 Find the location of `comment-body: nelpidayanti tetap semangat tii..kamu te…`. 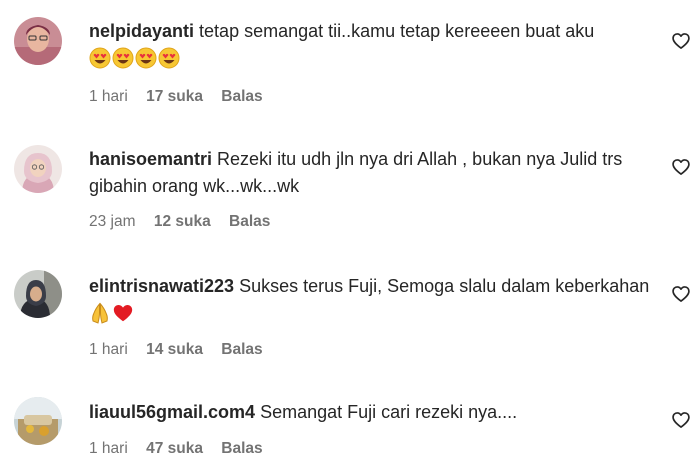

comment-body: nelpidayanti tetap semangat tii..kamu te… is located at coordinates (374, 45).